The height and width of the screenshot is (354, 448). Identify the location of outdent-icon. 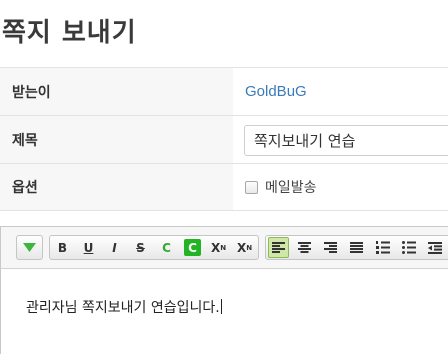
(434, 247).